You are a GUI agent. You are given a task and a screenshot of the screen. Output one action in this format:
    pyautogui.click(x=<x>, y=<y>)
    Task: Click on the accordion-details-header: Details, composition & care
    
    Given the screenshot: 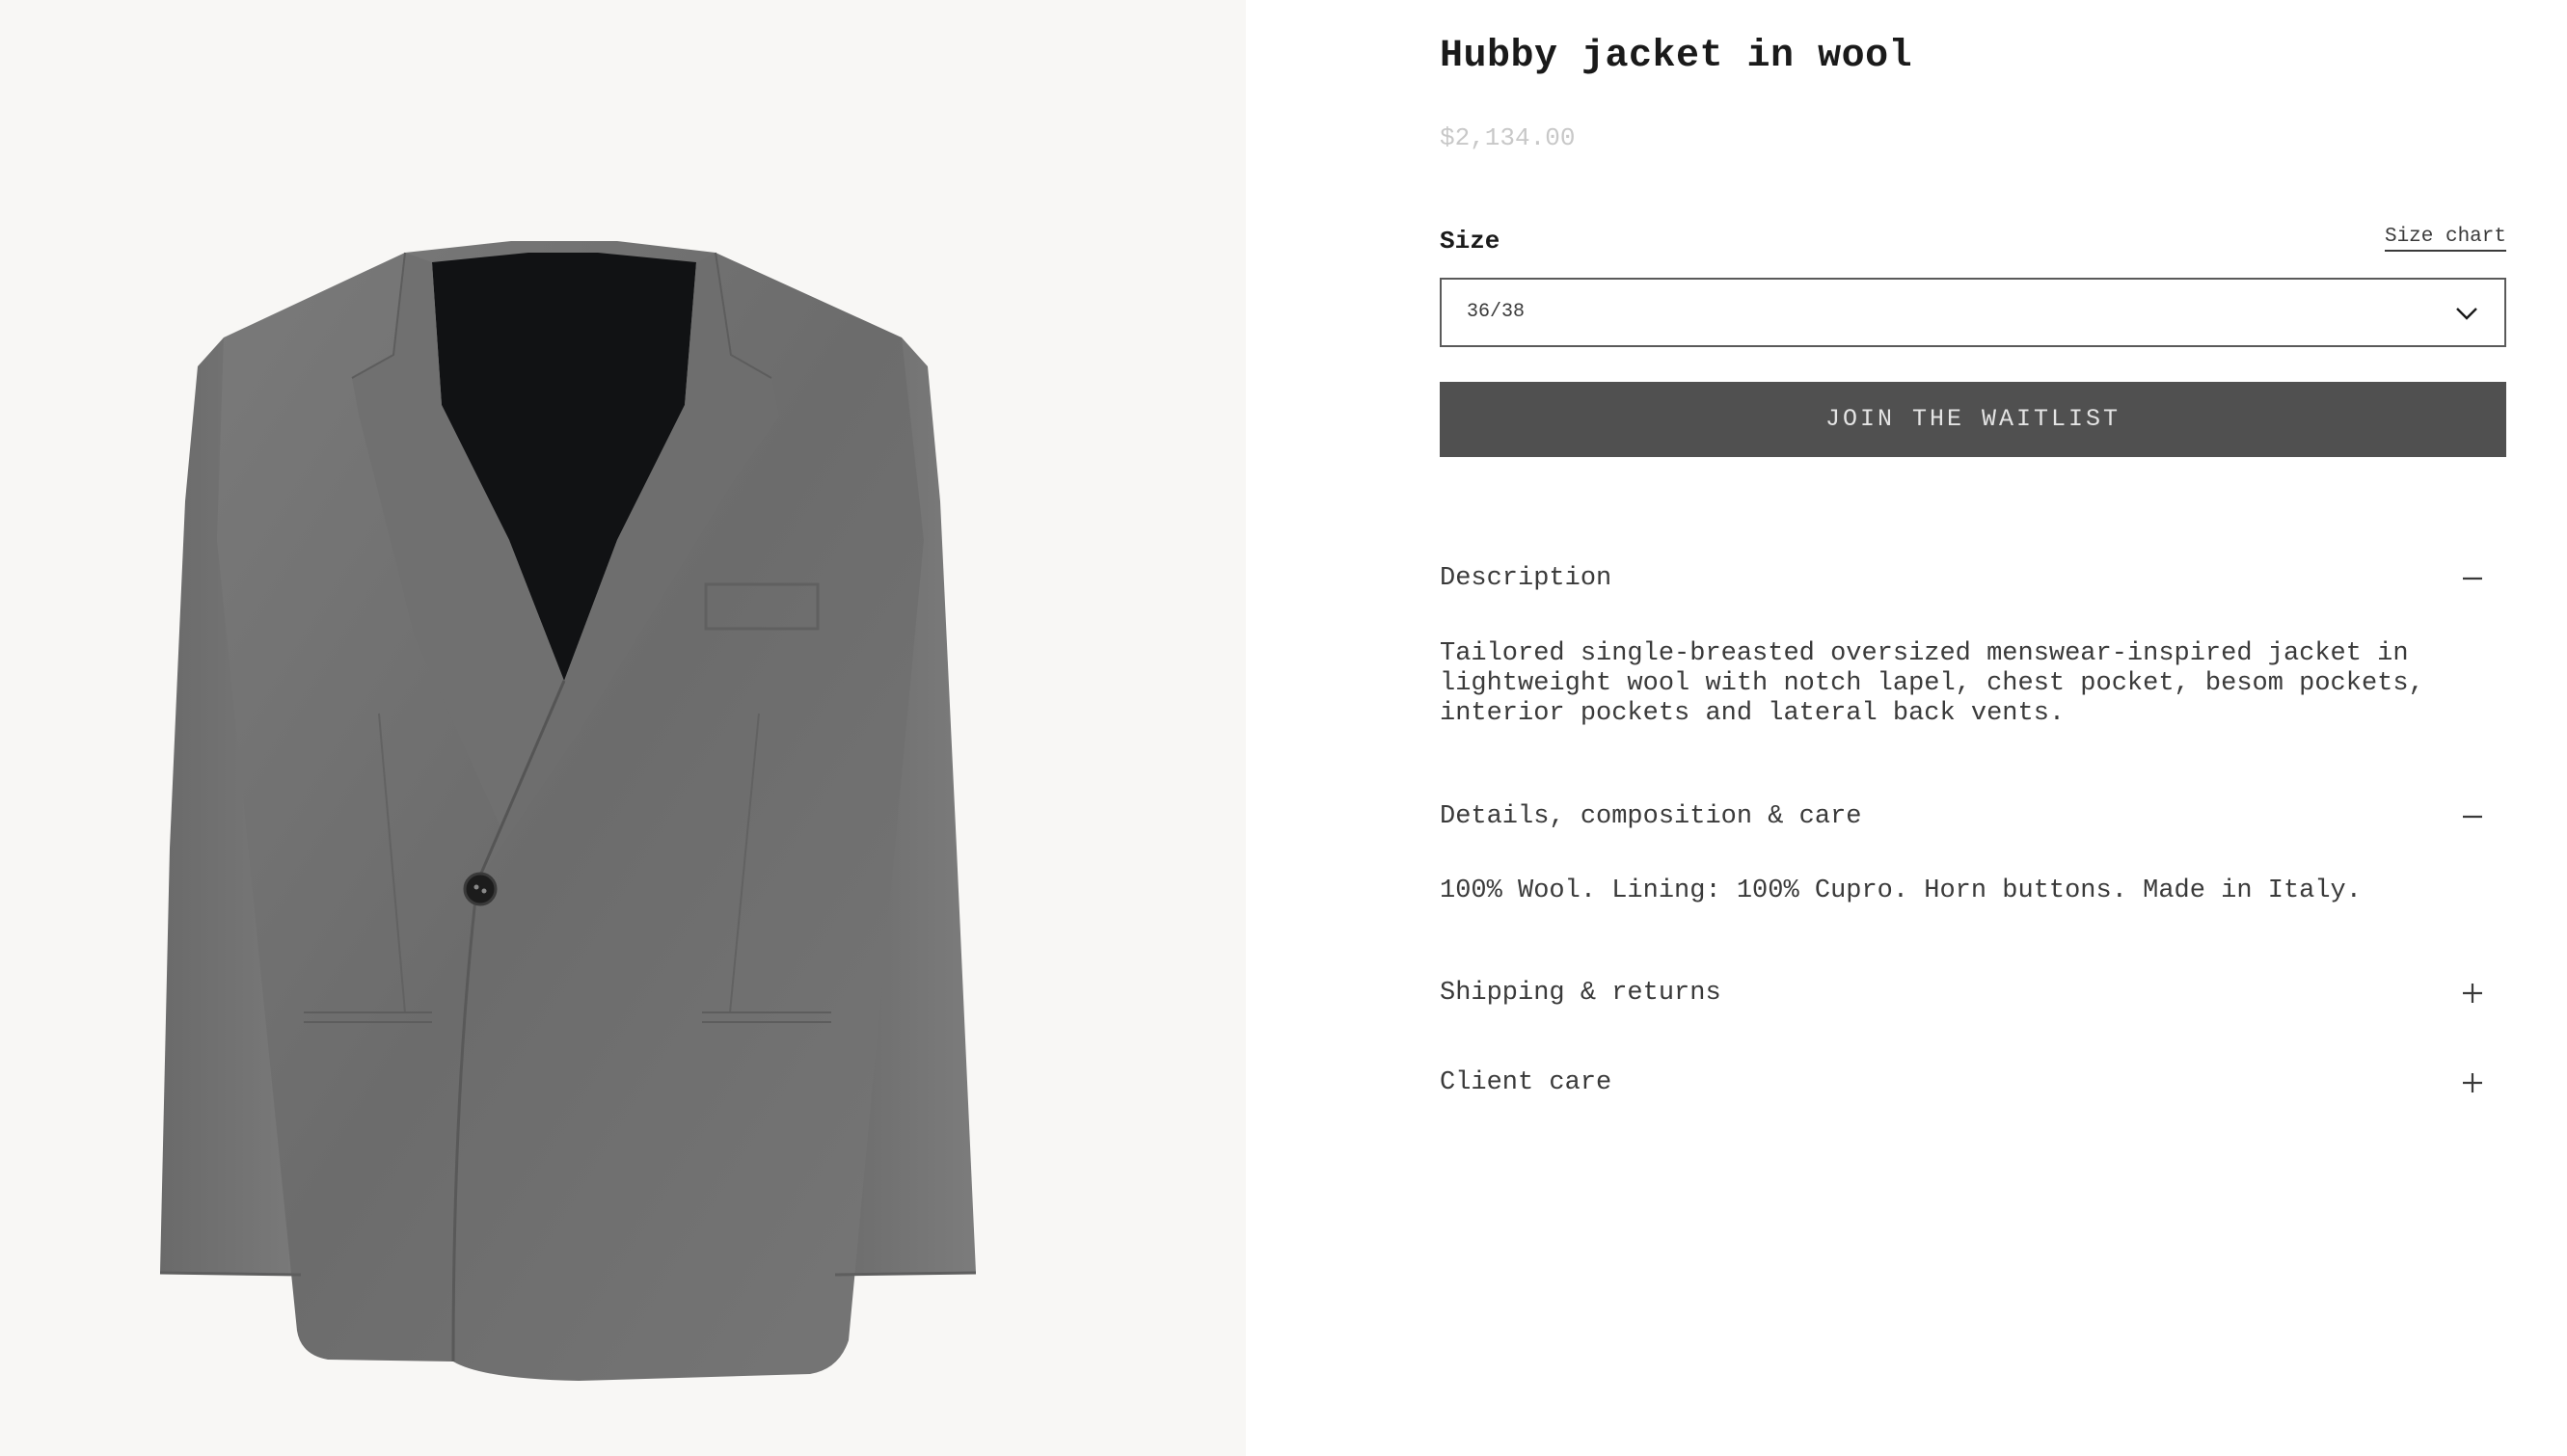 What is the action you would take?
    pyautogui.click(x=1973, y=826)
    